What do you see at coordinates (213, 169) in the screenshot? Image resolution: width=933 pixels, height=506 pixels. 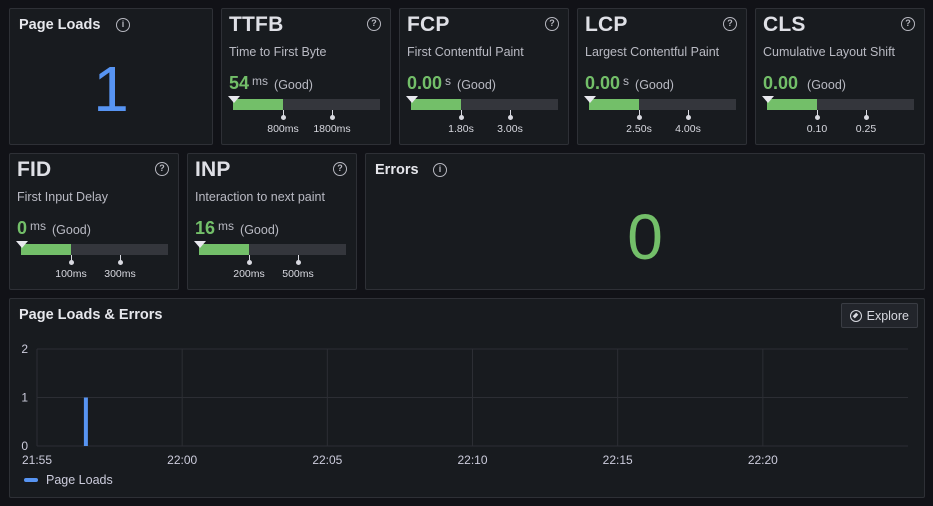 I see `metric-name: INP` at bounding box center [213, 169].